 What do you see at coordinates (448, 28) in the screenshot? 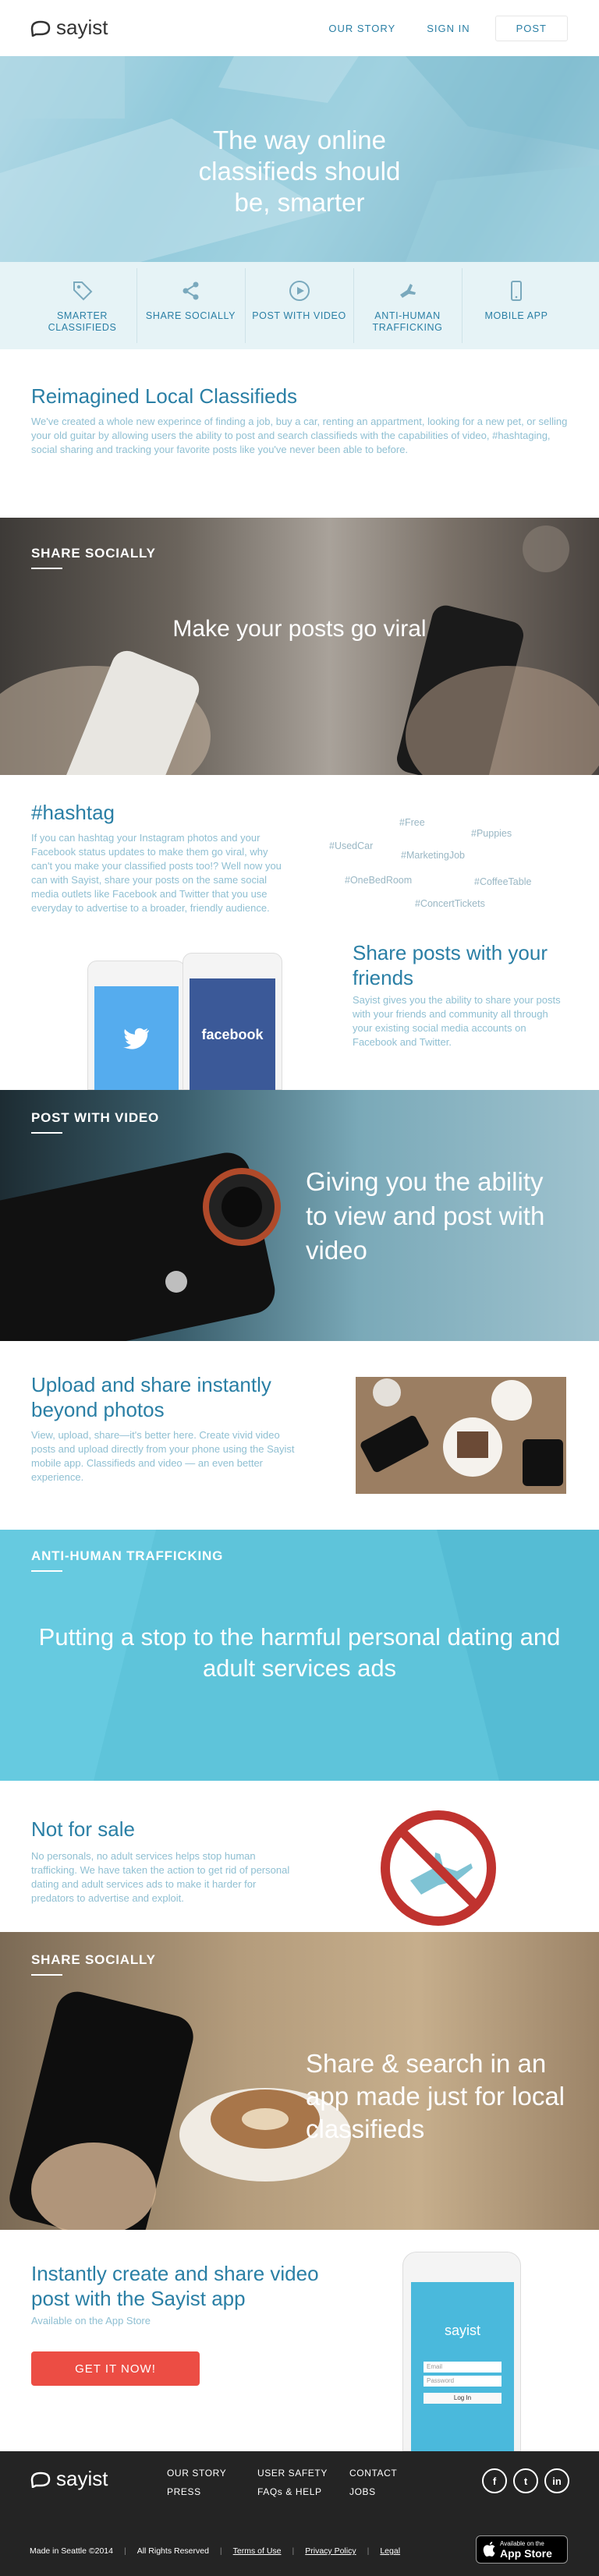
I see `nav-sign-in: SIGN IN` at bounding box center [448, 28].